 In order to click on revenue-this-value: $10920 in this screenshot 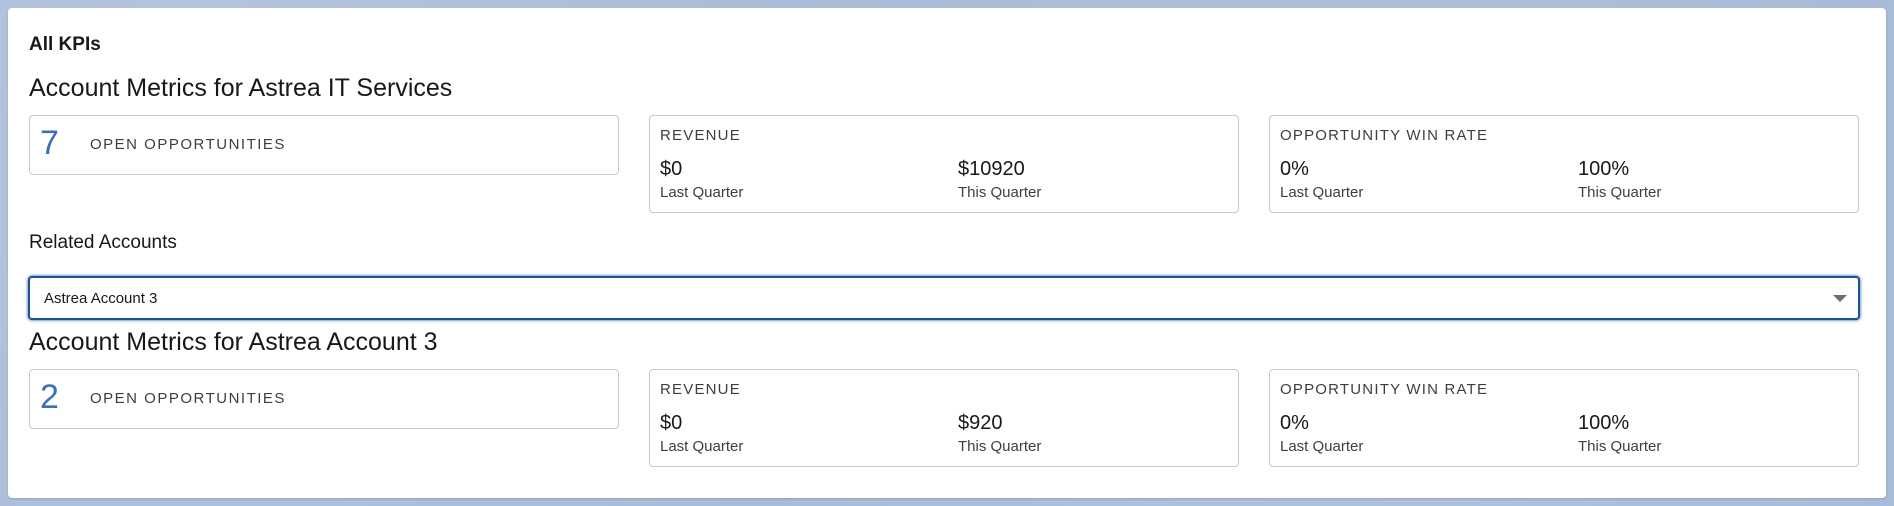, I will do `click(991, 169)`.